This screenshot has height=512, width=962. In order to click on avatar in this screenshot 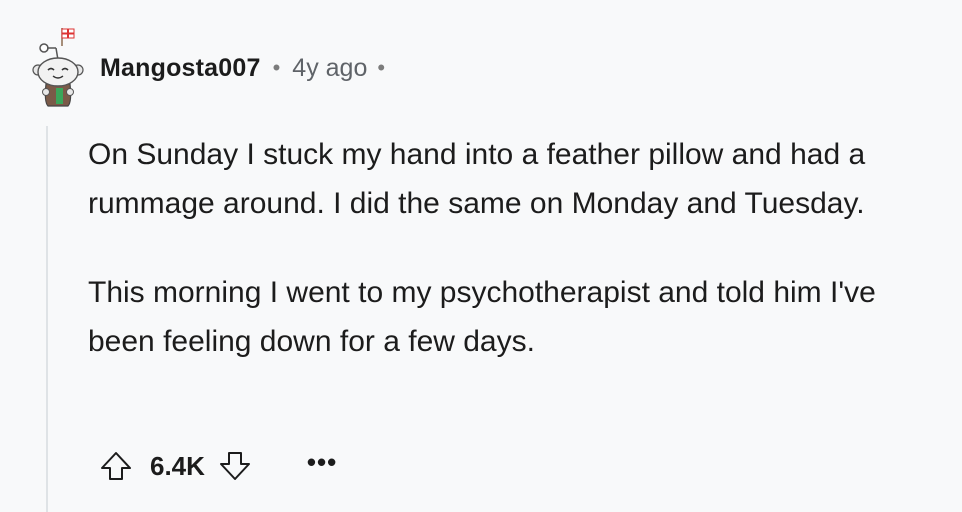, I will do `click(58, 68)`.